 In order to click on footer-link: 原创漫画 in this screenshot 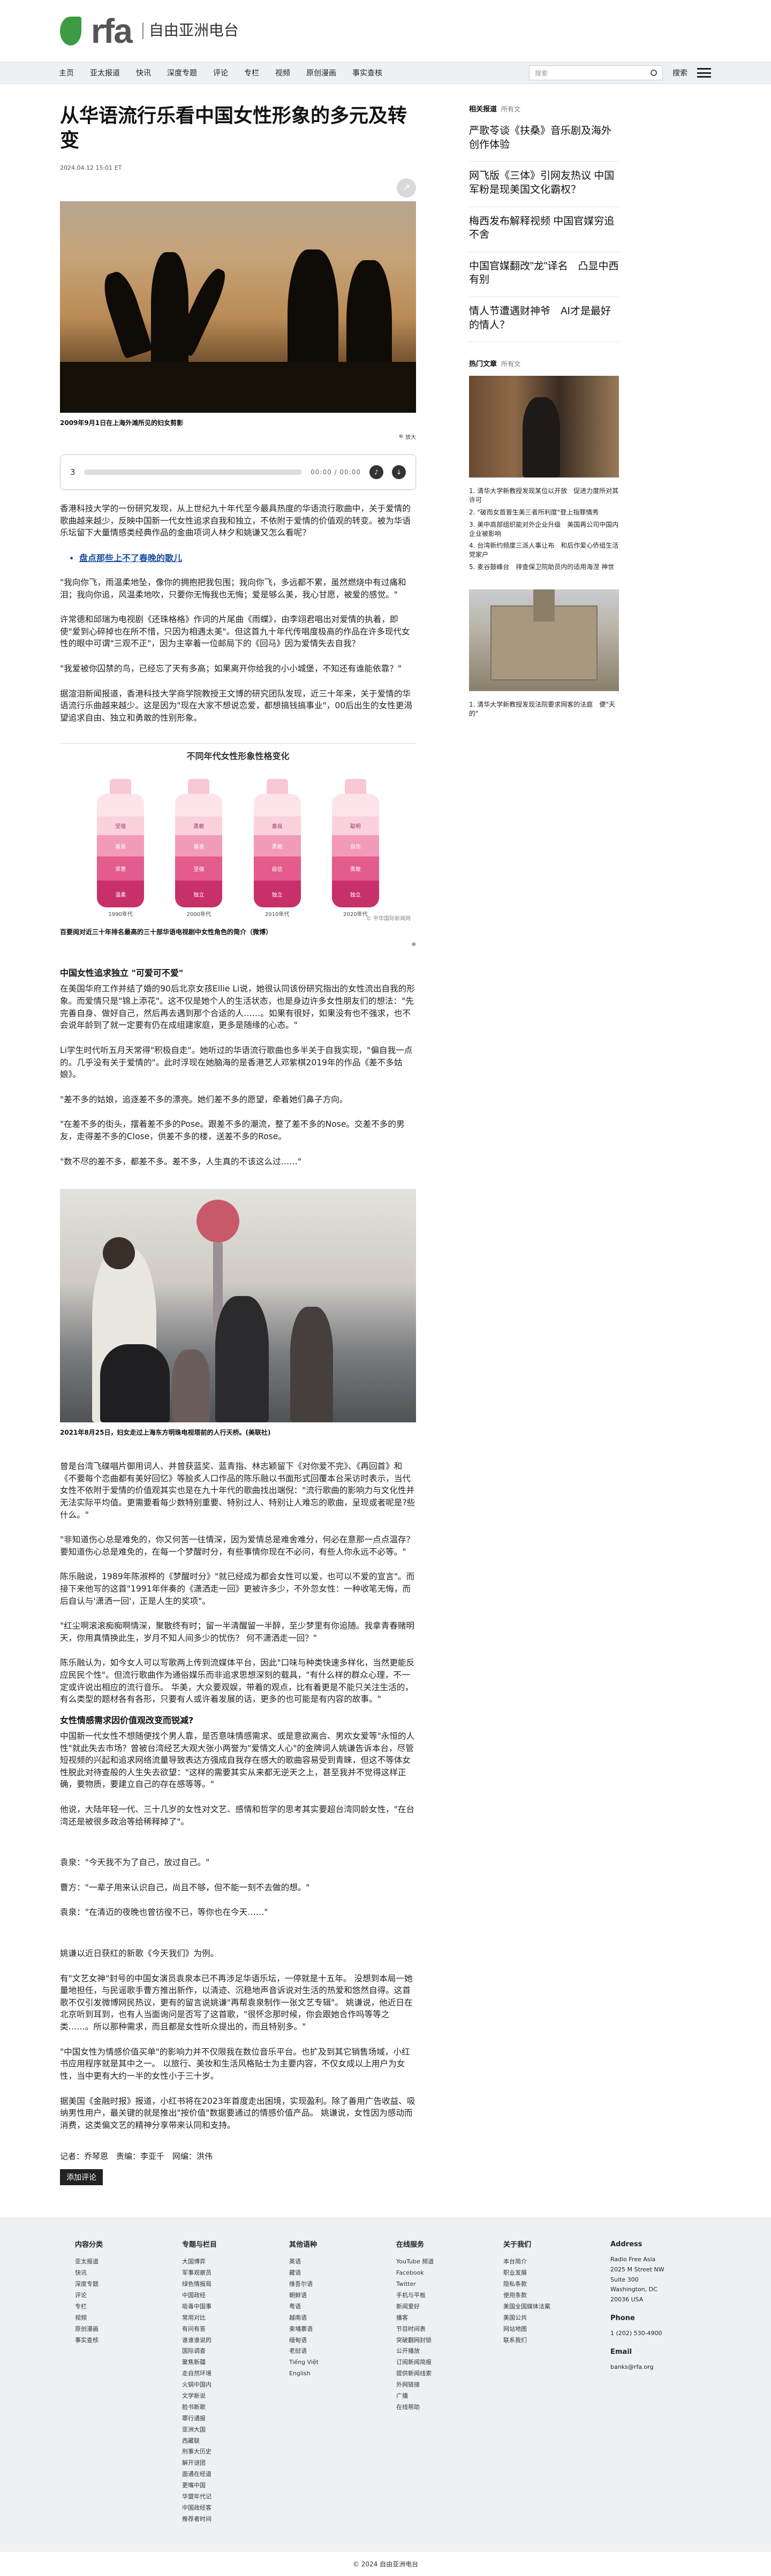, I will do `click(118, 2329)`.